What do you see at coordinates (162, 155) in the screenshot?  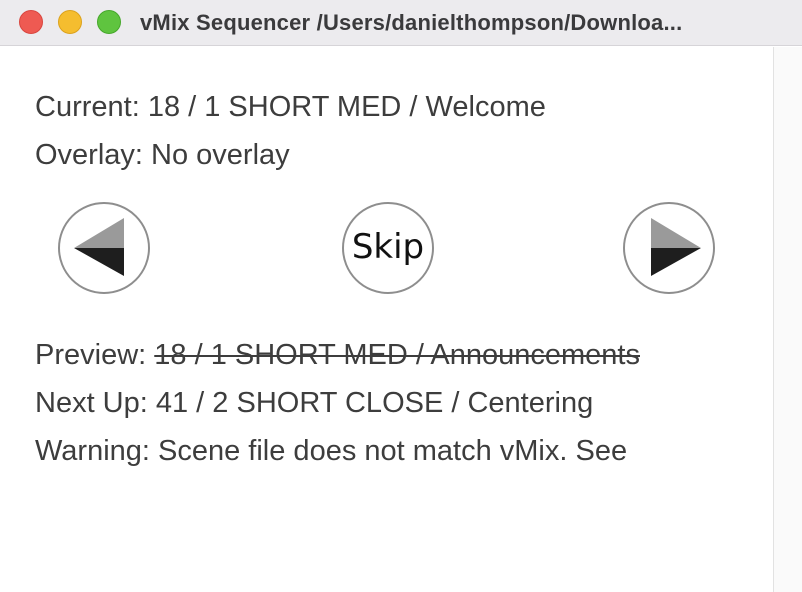 I see `overlay-text: Overlay: No overlay` at bounding box center [162, 155].